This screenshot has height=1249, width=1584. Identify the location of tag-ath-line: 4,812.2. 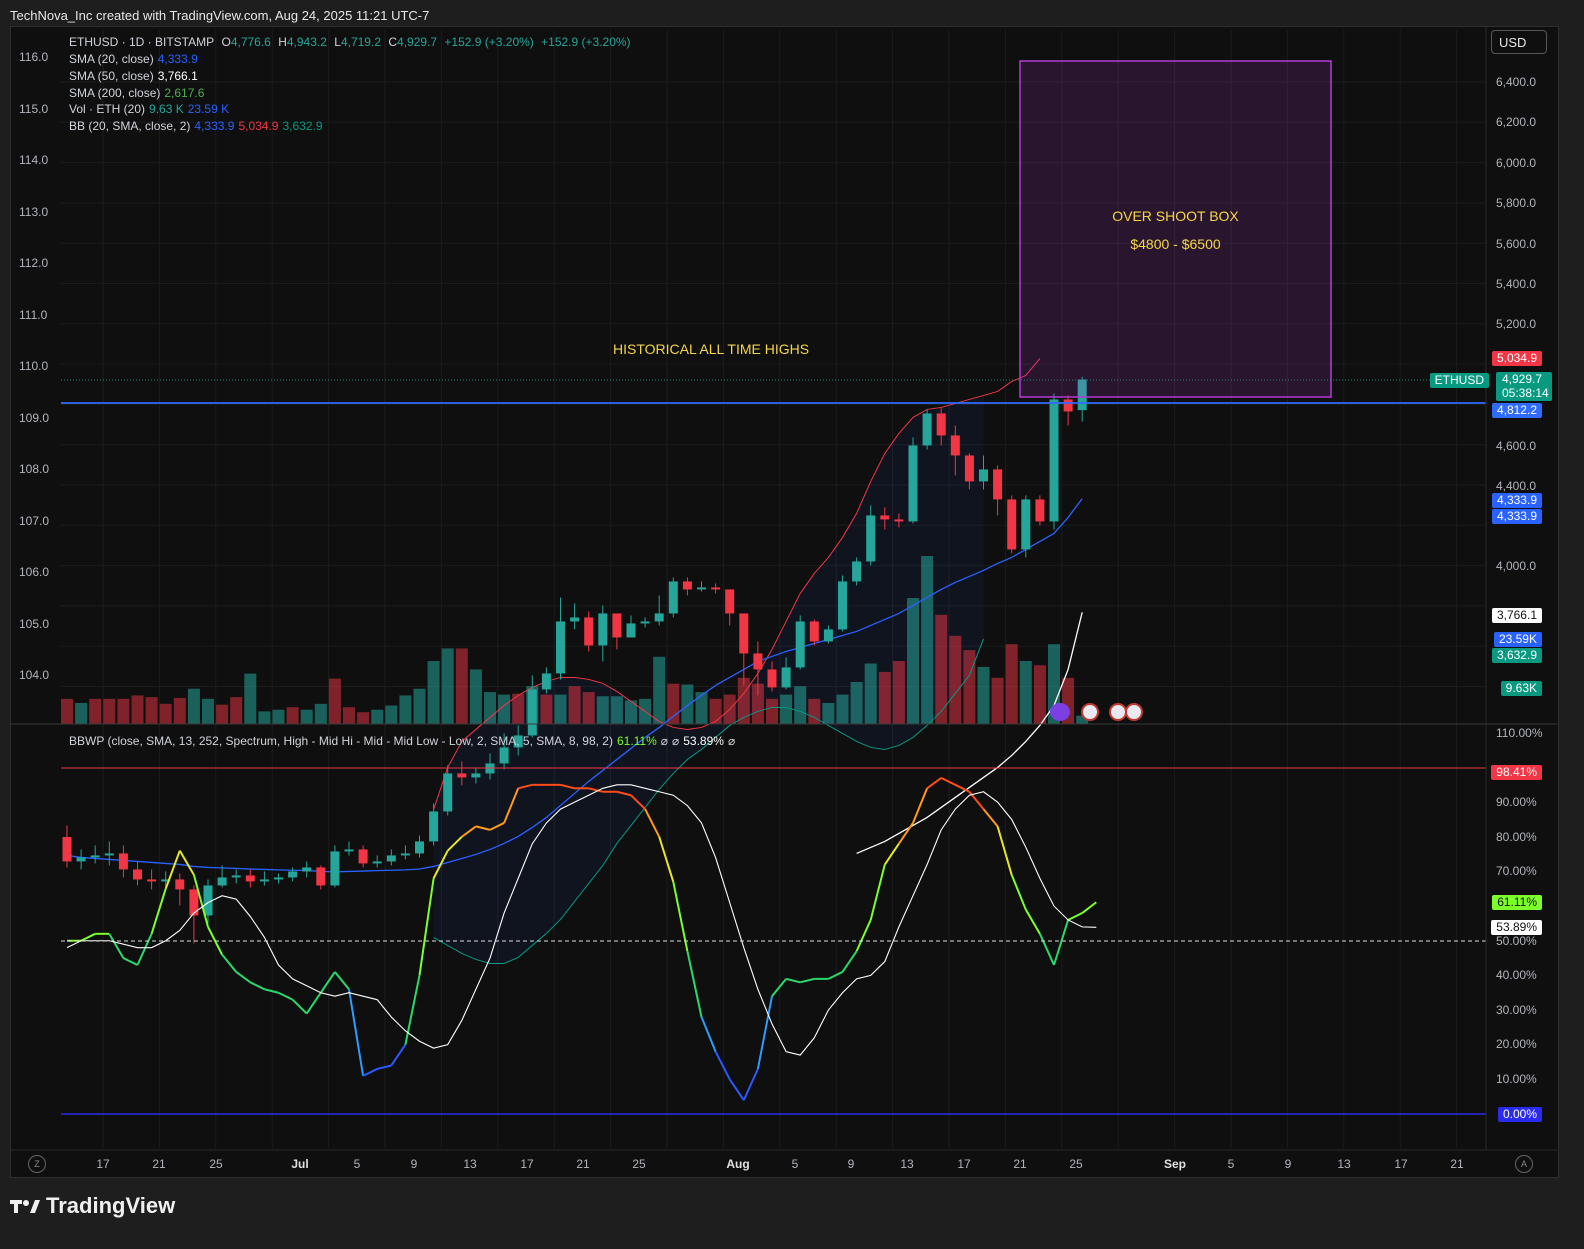
(1516, 410).